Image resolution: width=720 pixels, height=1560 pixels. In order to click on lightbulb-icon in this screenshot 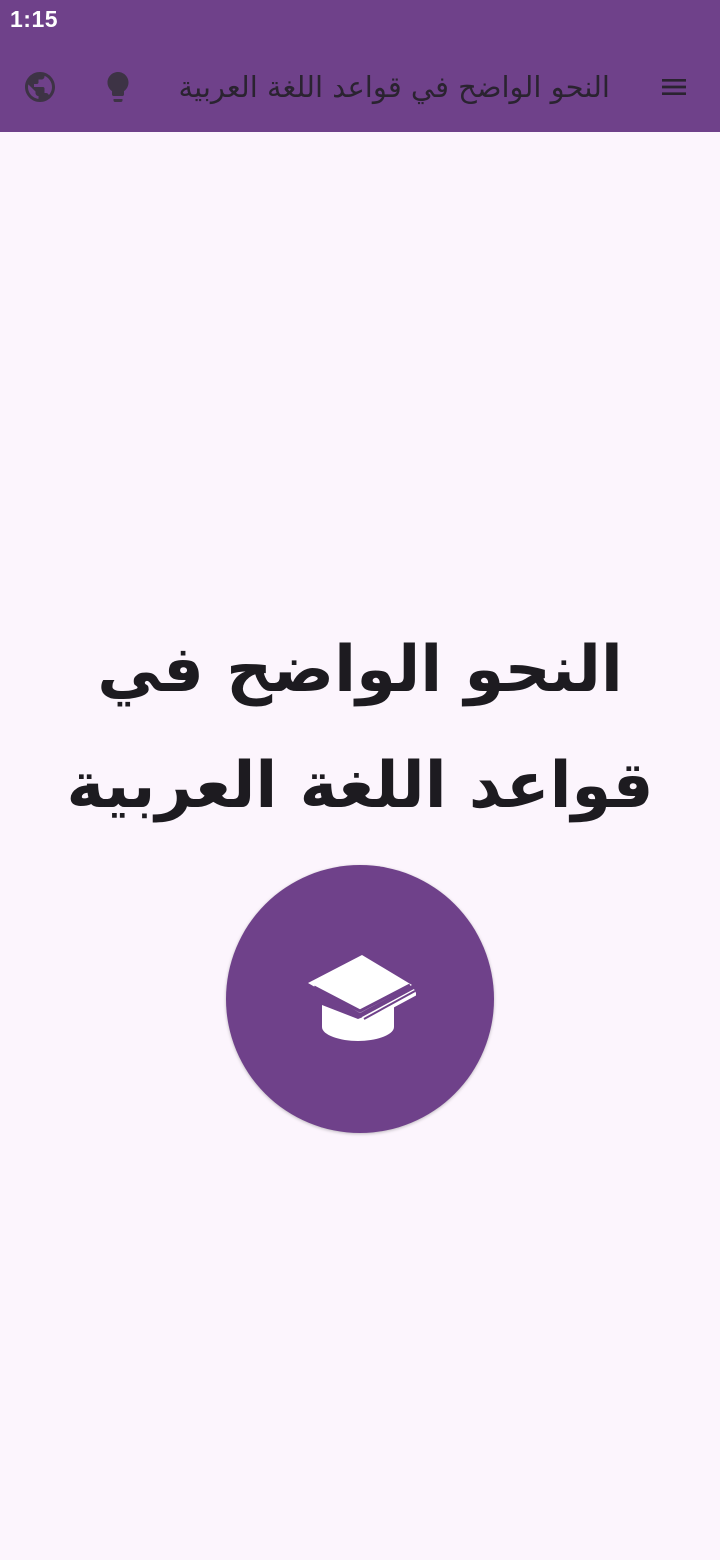, I will do `click(118, 87)`.